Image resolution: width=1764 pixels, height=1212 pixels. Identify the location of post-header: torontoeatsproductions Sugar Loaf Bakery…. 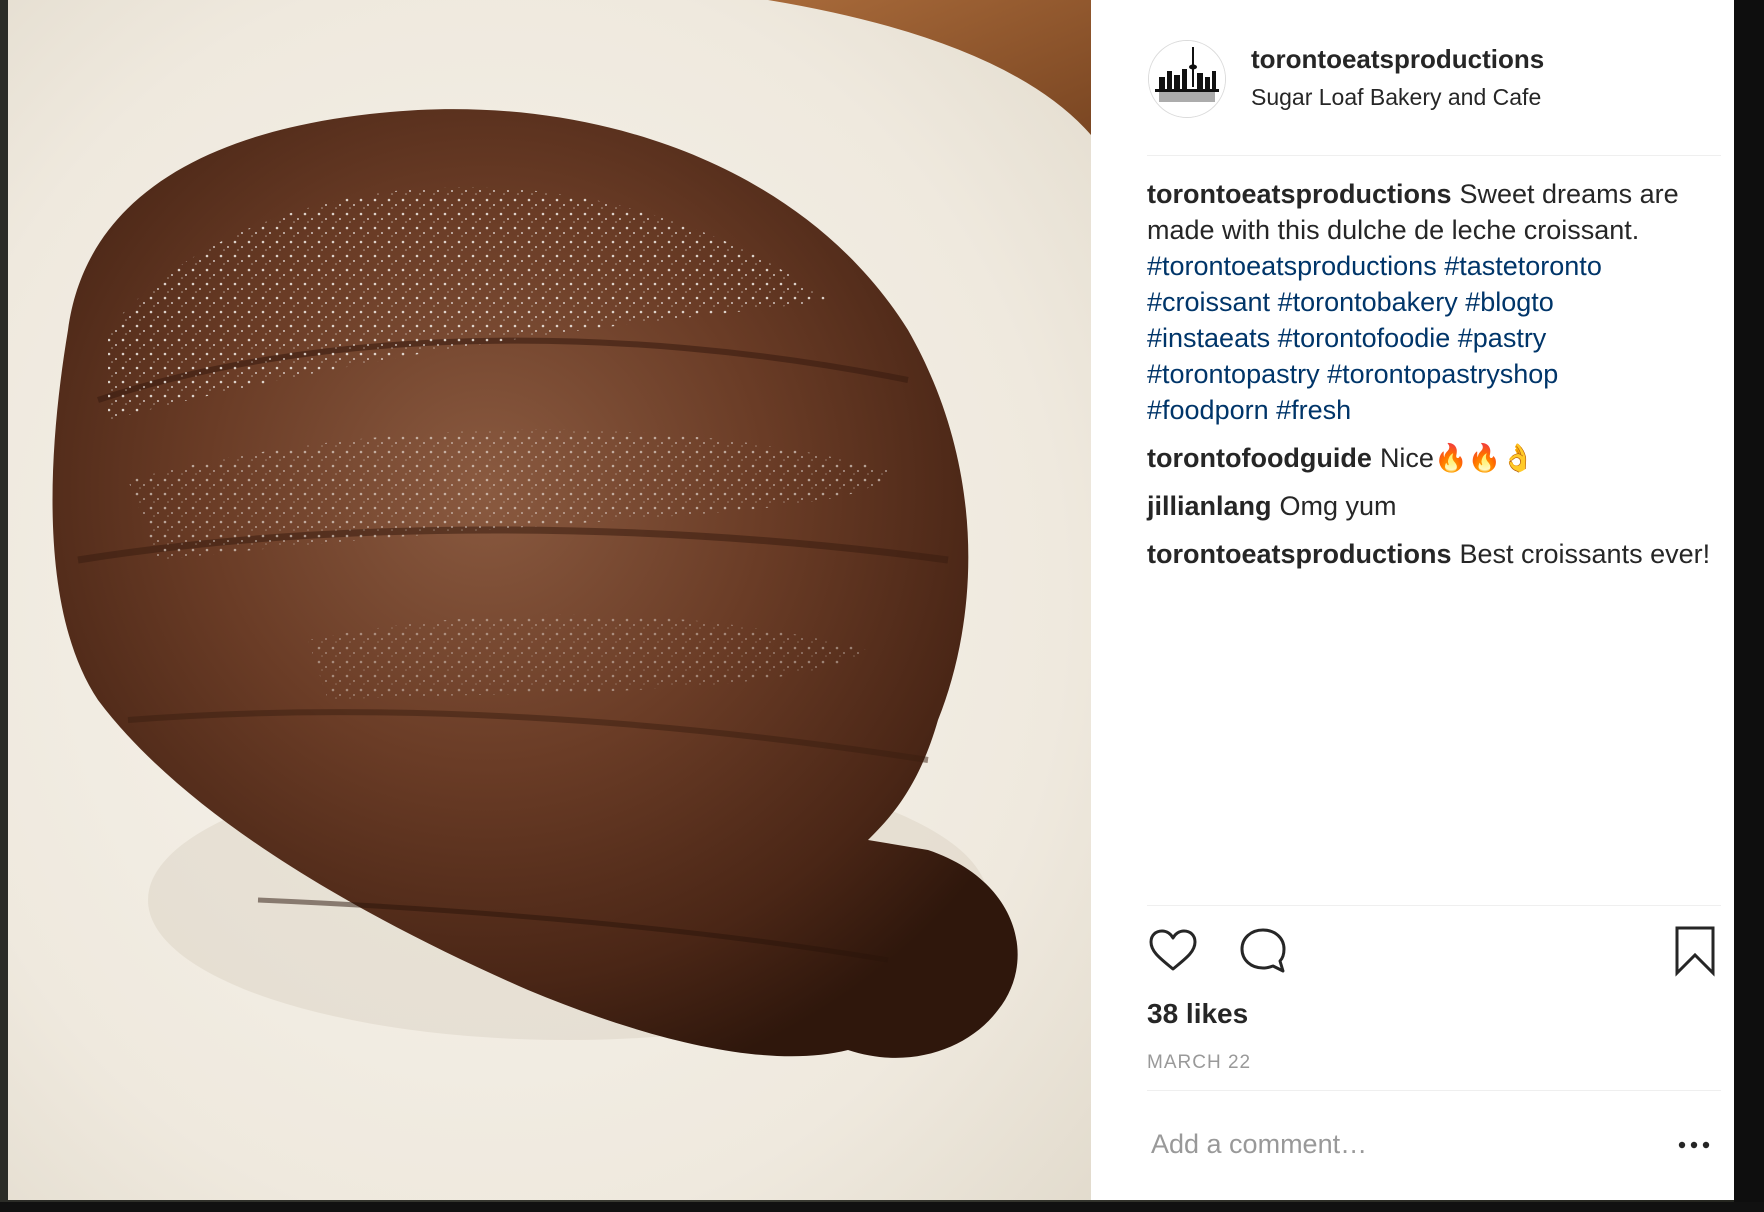
(1412, 77).